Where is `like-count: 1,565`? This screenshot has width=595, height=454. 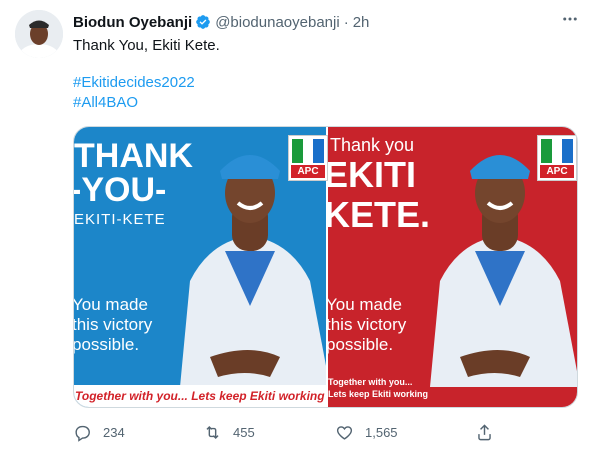
like-count: 1,565 is located at coordinates (381, 432).